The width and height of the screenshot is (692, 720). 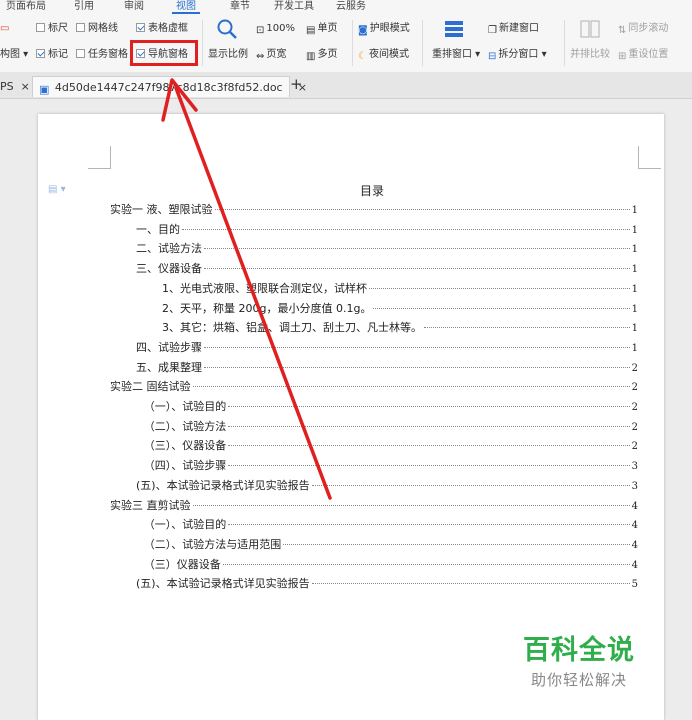 I want to click on outline-view-button: 构图 ▾, so click(x=14, y=55).